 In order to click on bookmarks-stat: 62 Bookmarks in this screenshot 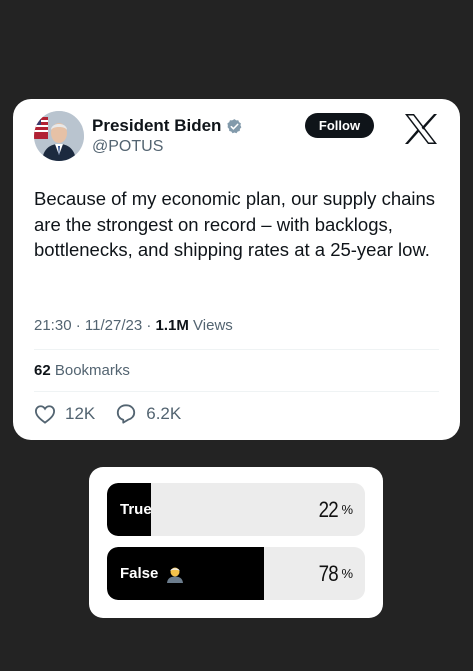, I will do `click(82, 370)`.